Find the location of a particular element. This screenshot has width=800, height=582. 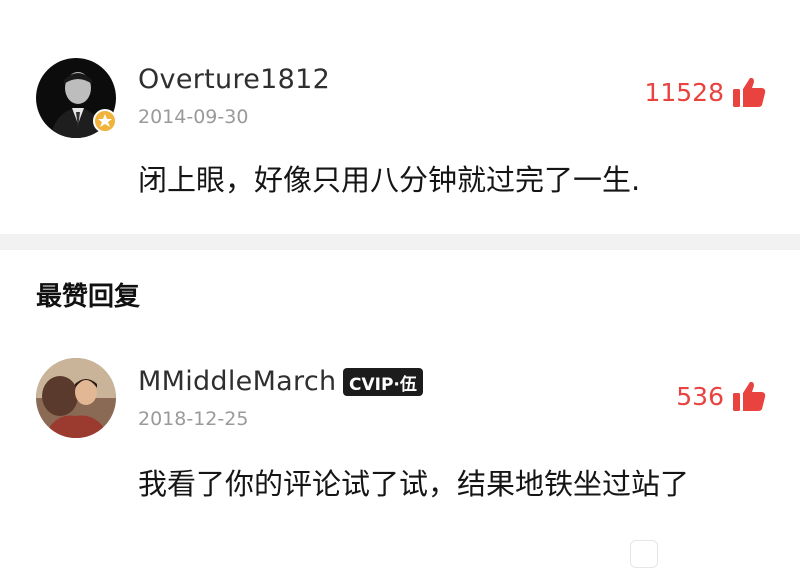

comment-text: 我看了你的评论试了试，结果地铁坐过站了 is located at coordinates (414, 484).